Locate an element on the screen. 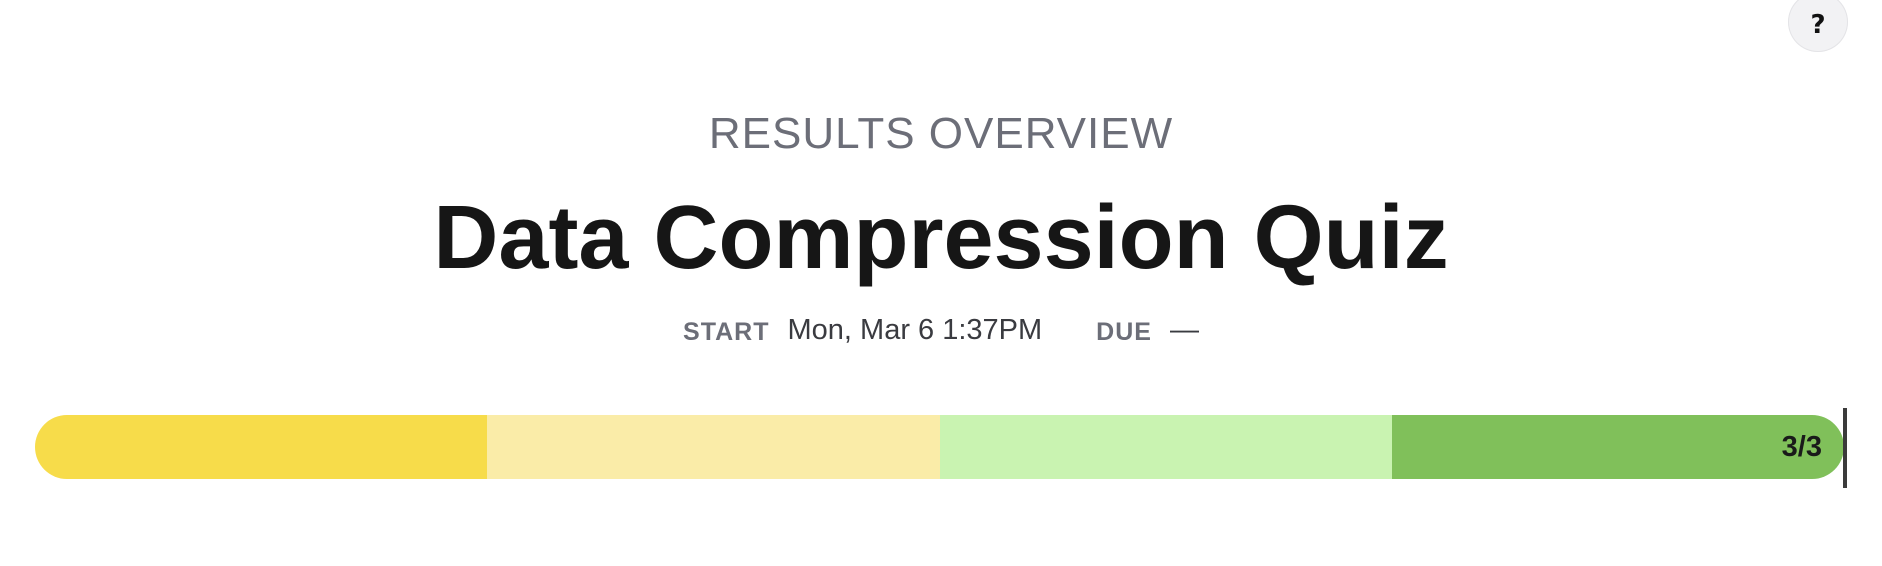 The width and height of the screenshot is (1882, 566). help-icon: ? is located at coordinates (1818, 25).